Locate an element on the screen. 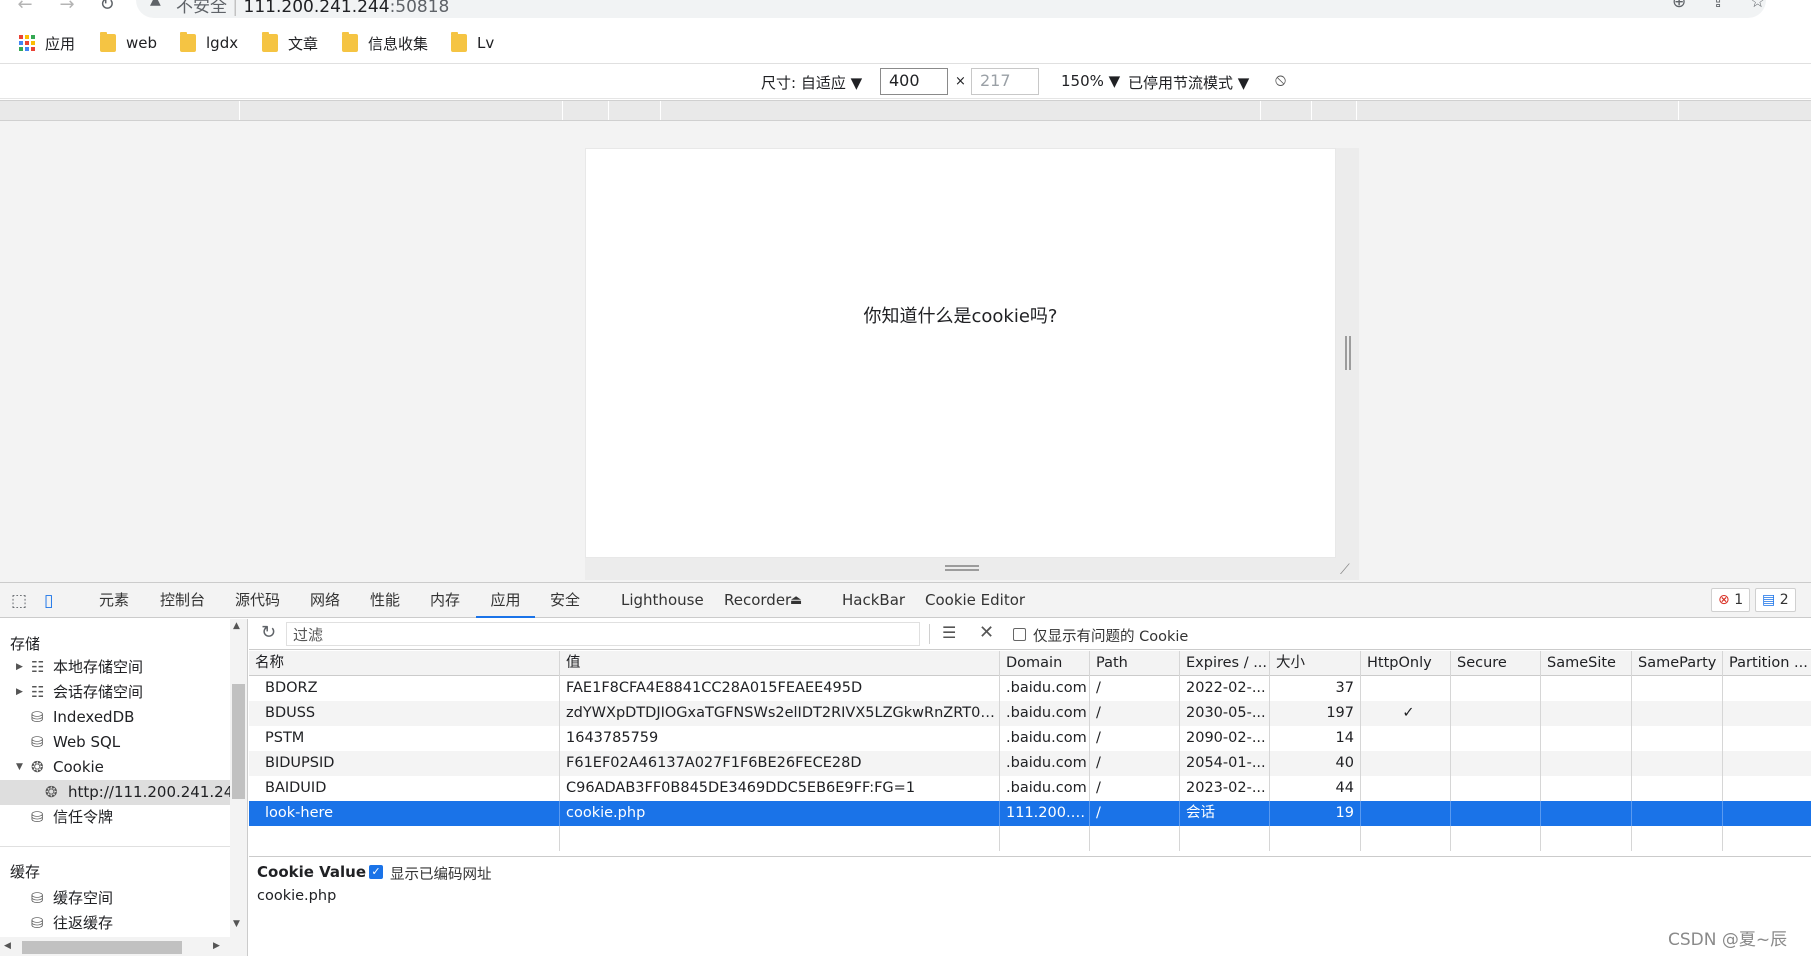 This screenshot has width=1811, height=956. scroll-left-icon: ◀ is located at coordinates (7, 946).